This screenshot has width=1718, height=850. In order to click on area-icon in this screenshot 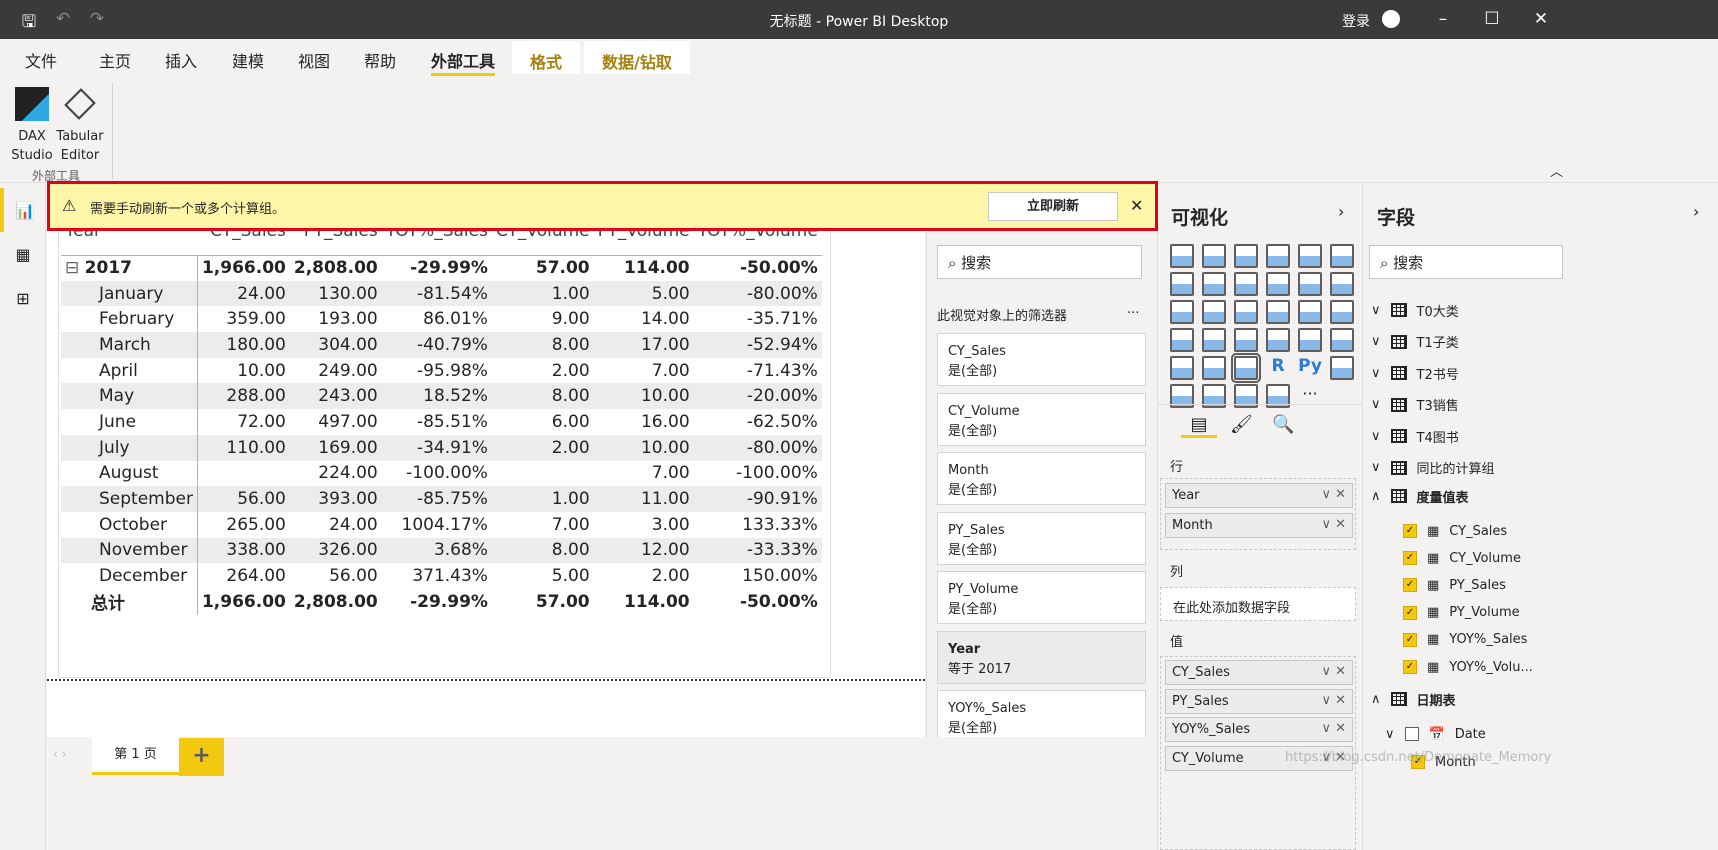, I will do `click(1214, 284)`.